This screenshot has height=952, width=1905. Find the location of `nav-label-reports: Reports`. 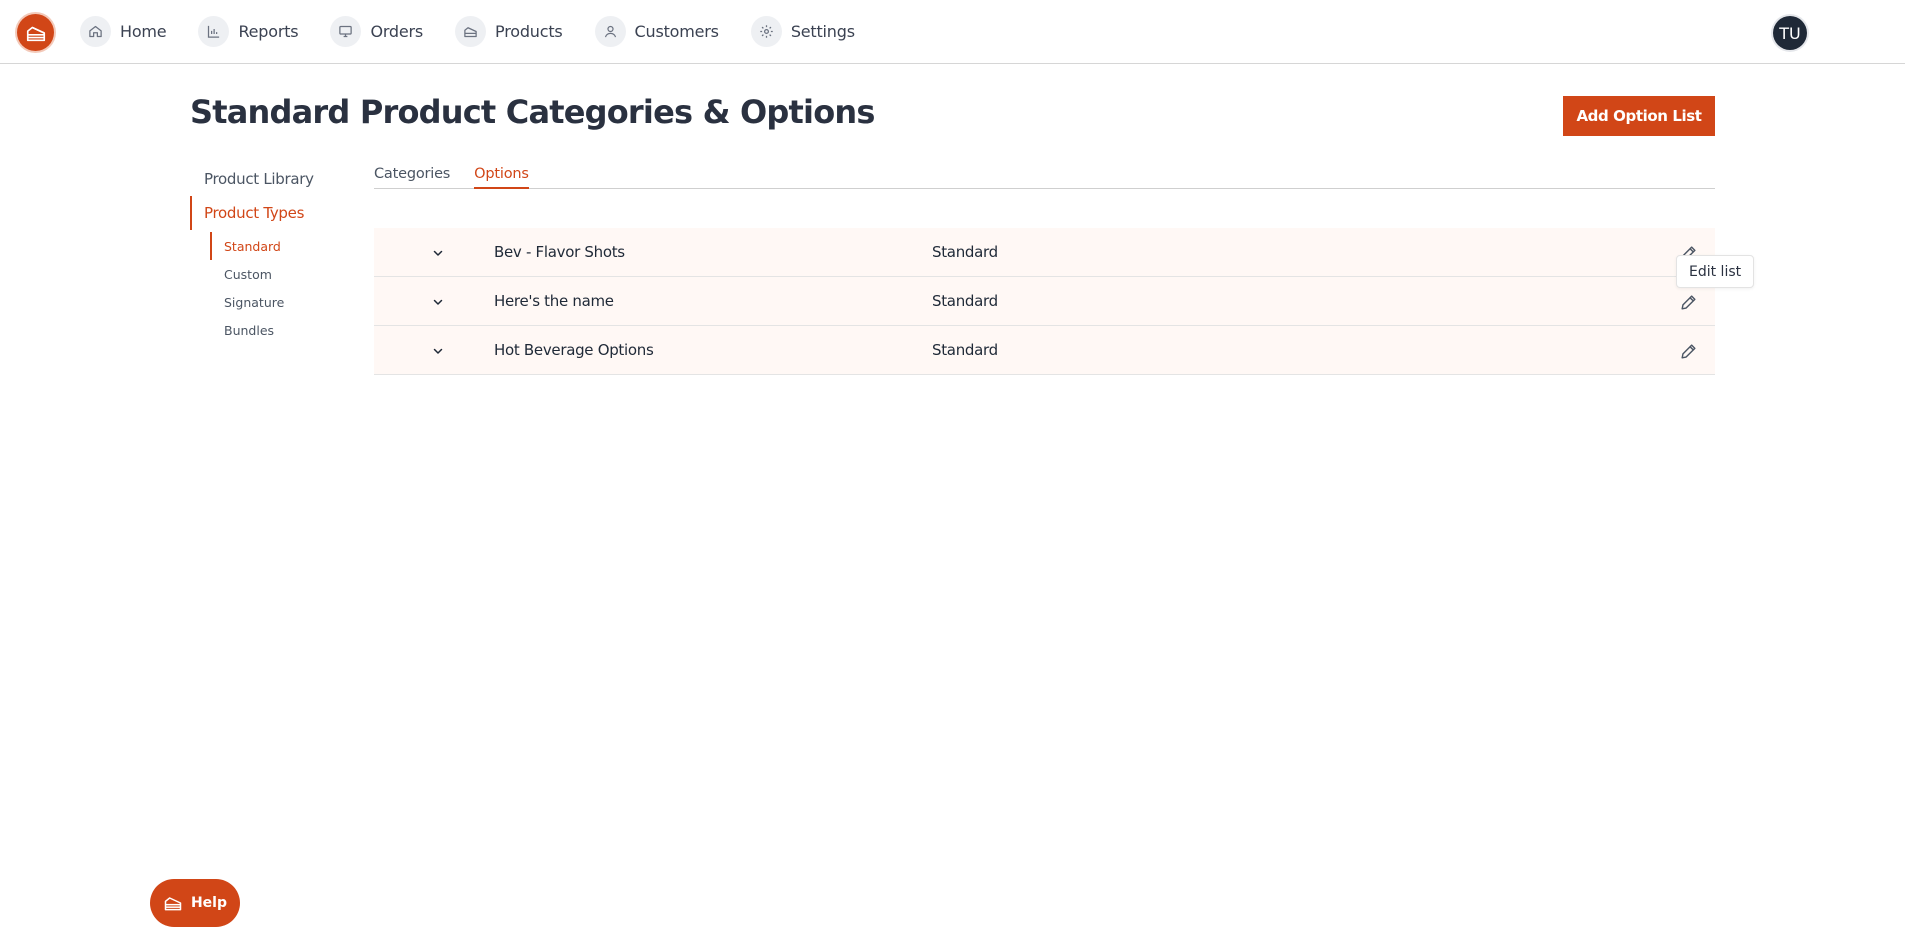

nav-label-reports: Reports is located at coordinates (268, 31).